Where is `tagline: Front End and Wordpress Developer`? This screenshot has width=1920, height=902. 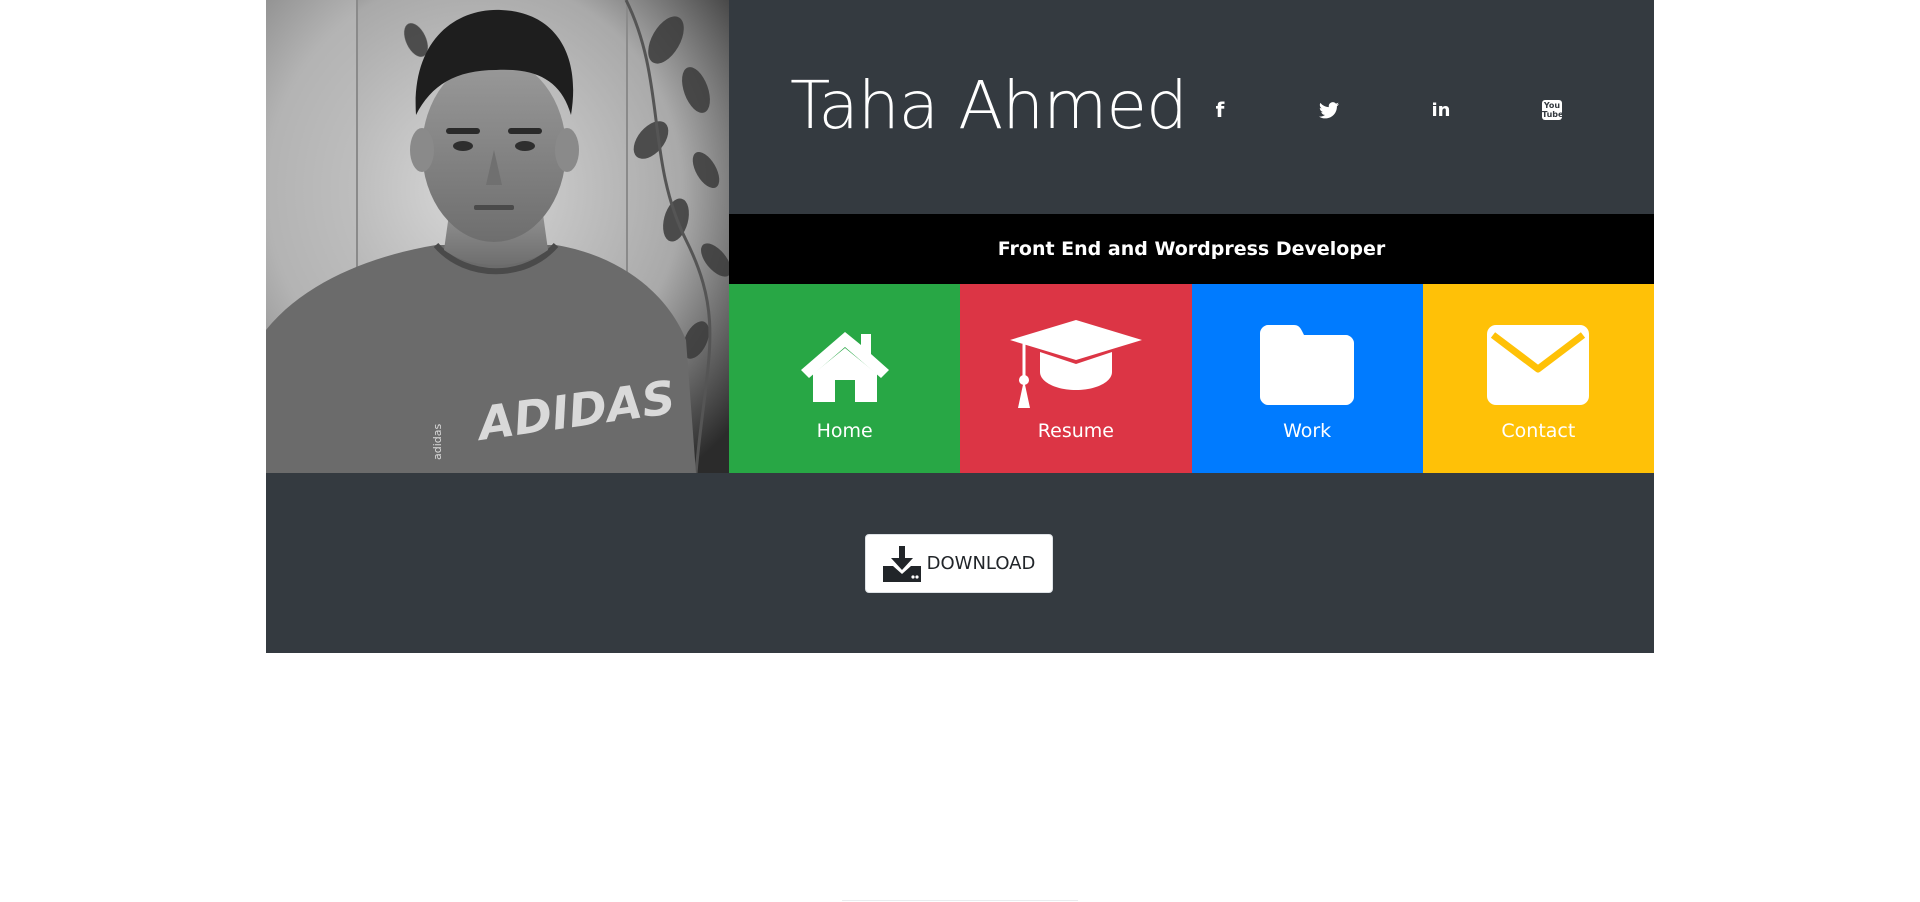 tagline: Front End and Wordpress Developer is located at coordinates (1191, 249).